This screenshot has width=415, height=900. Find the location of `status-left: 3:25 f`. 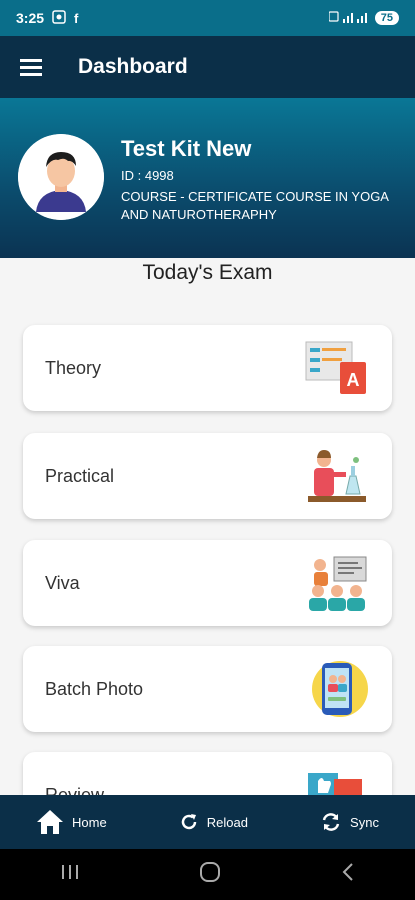

status-left: 3:25 f is located at coordinates (47, 18).